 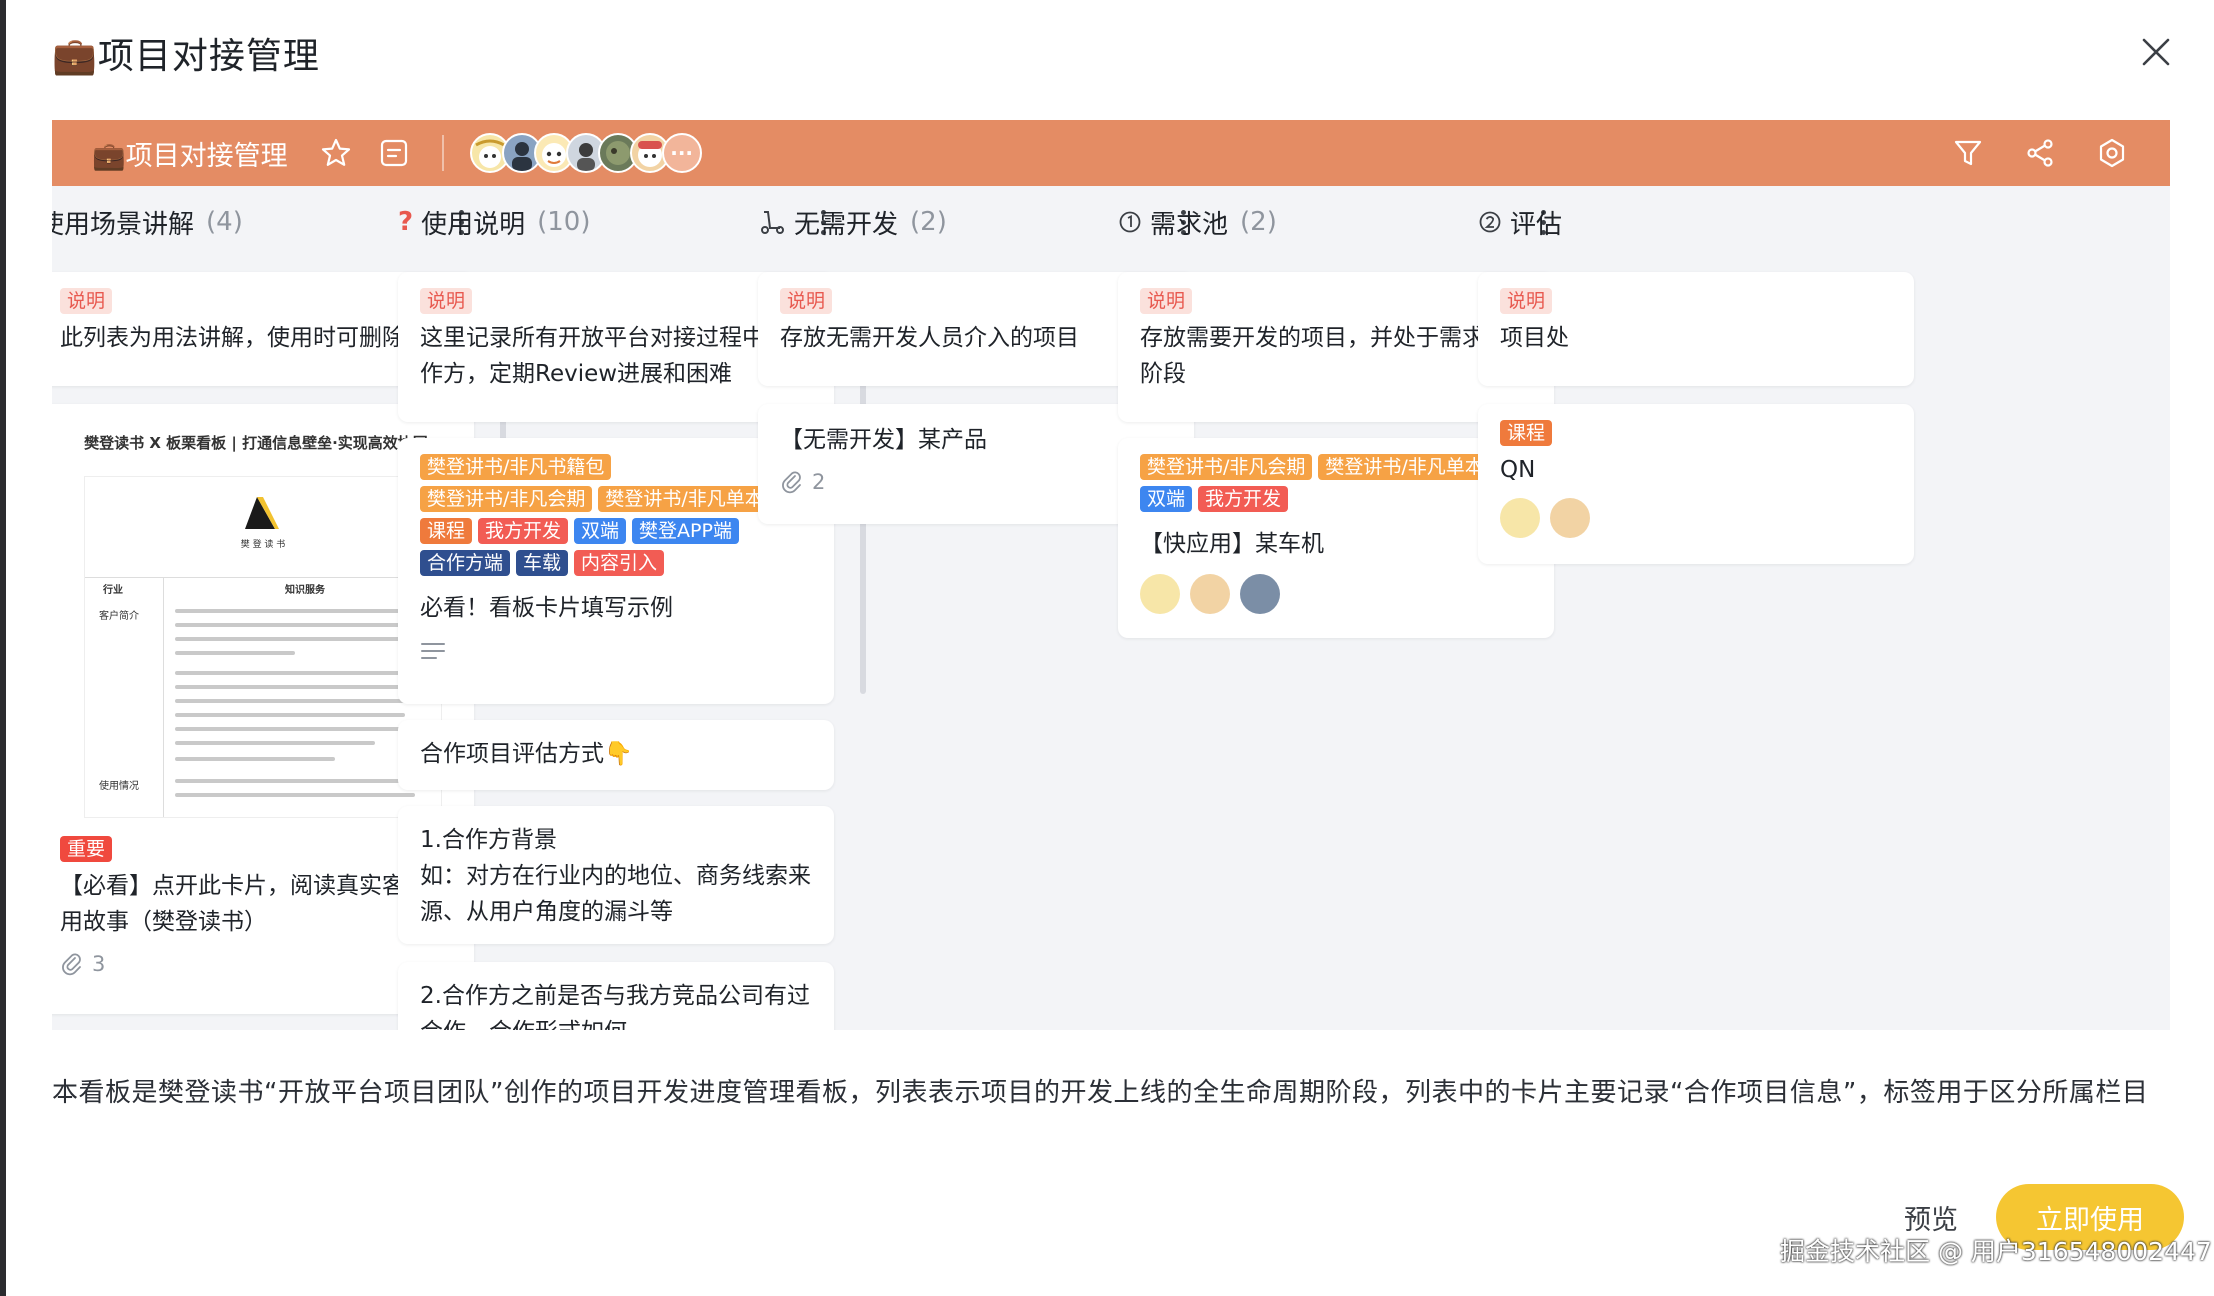 I want to click on card-title: 2.合作方之前是否与我方竞品公司有过合作、合作形式如何, so click(x=615, y=1006).